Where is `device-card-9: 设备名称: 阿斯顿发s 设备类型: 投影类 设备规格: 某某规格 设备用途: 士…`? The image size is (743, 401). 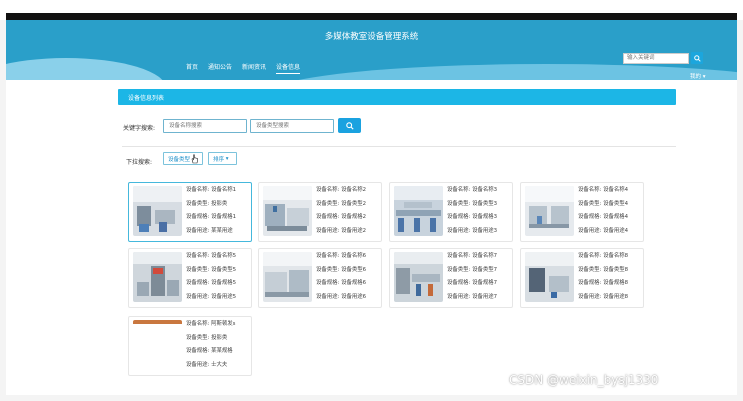 device-card-9: 设备名称: 阿斯顿发s 设备类型: 投影类 设备规格: 某某规格 设备用途: 士… is located at coordinates (190, 346).